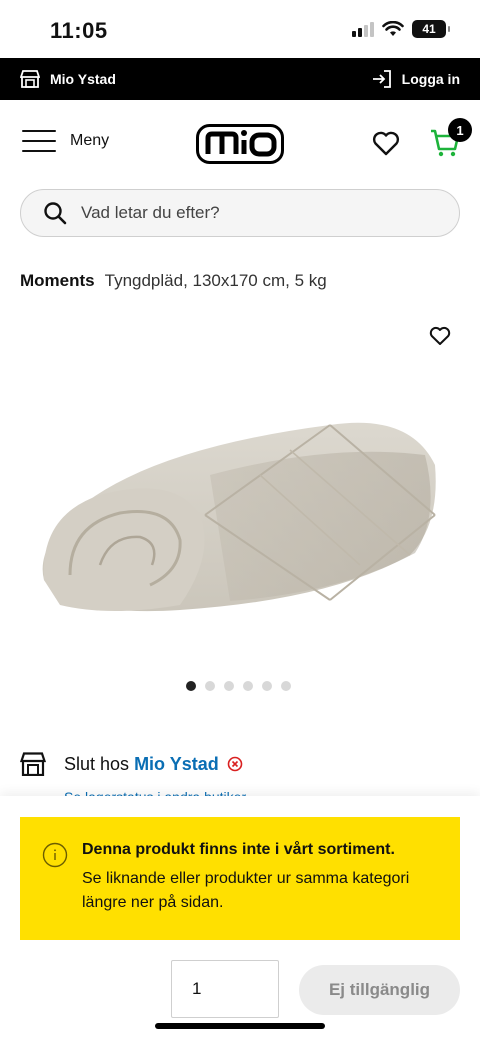  Describe the element at coordinates (440, 336) in the screenshot. I see `product-wishlist-icon` at that location.